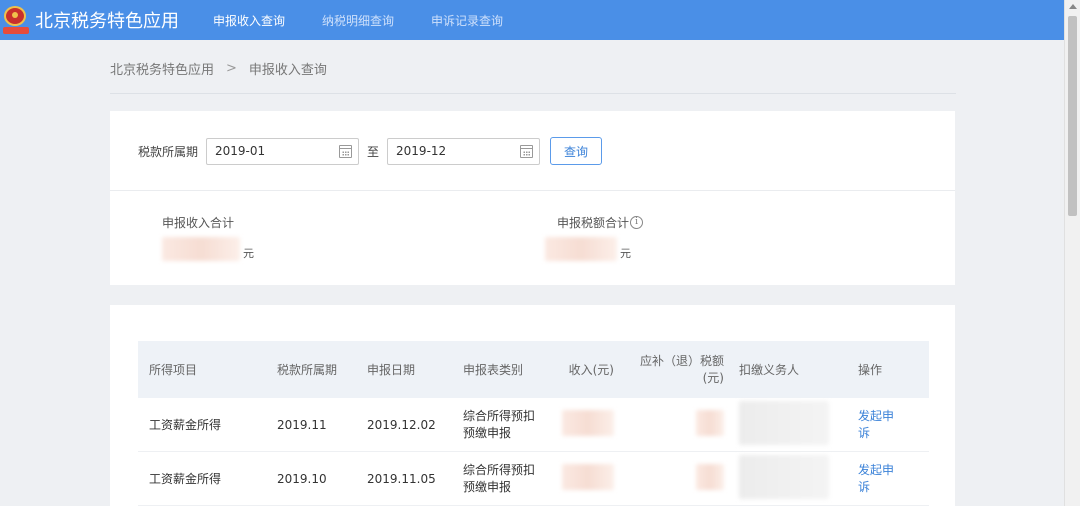 The height and width of the screenshot is (506, 1080). What do you see at coordinates (593, 223) in the screenshot?
I see `tax-total-label: 申报税额合计` at bounding box center [593, 223].